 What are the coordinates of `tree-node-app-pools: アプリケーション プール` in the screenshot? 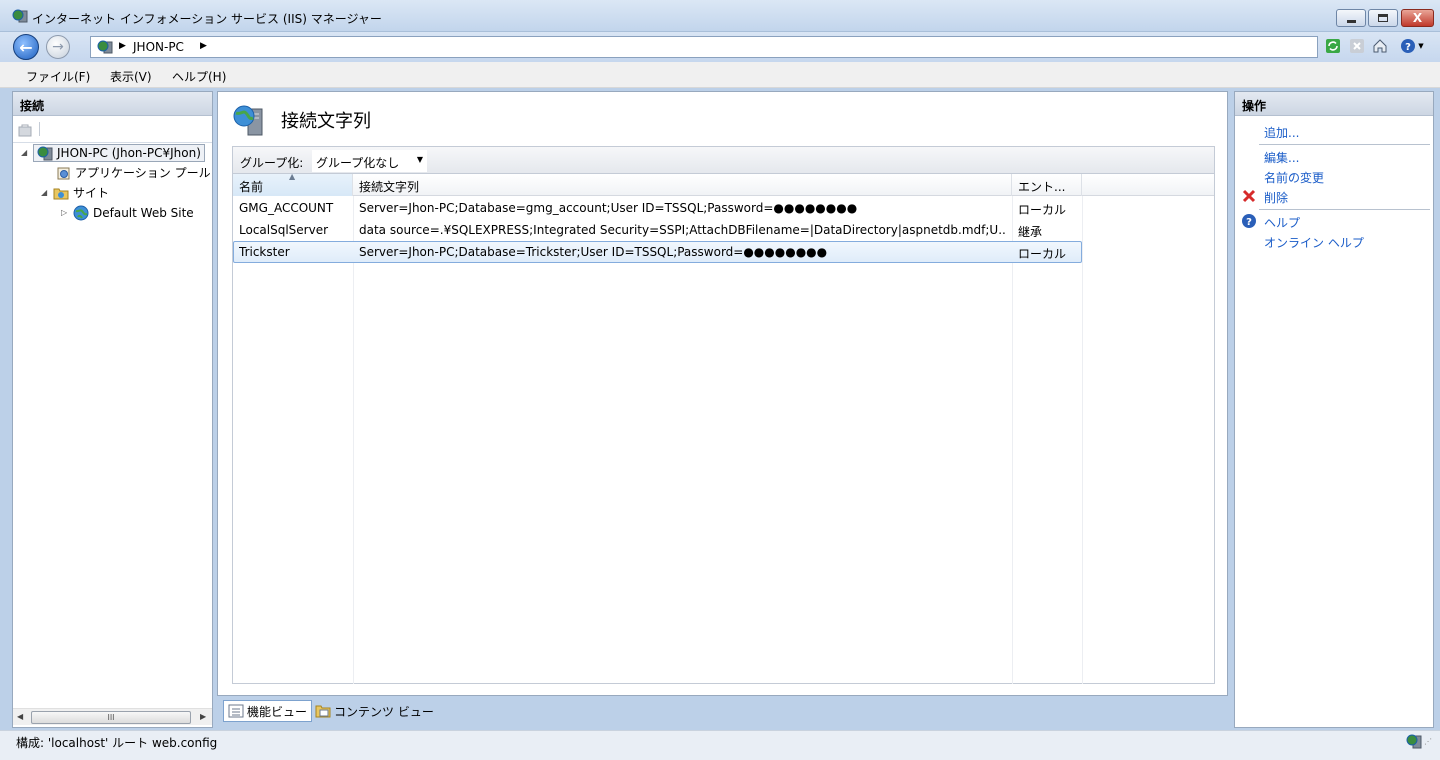 It's located at (133, 172).